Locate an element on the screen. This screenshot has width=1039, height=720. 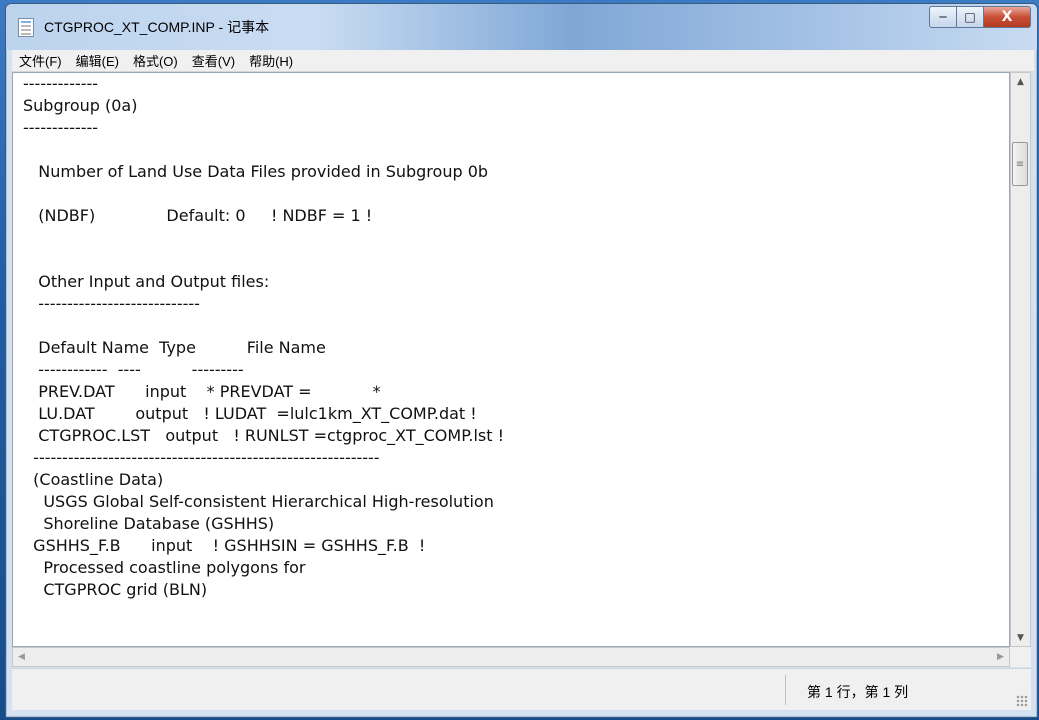
text-line: (NDBF) Default: 0 ! NDBF = 1 ! is located at coordinates (516, 216).